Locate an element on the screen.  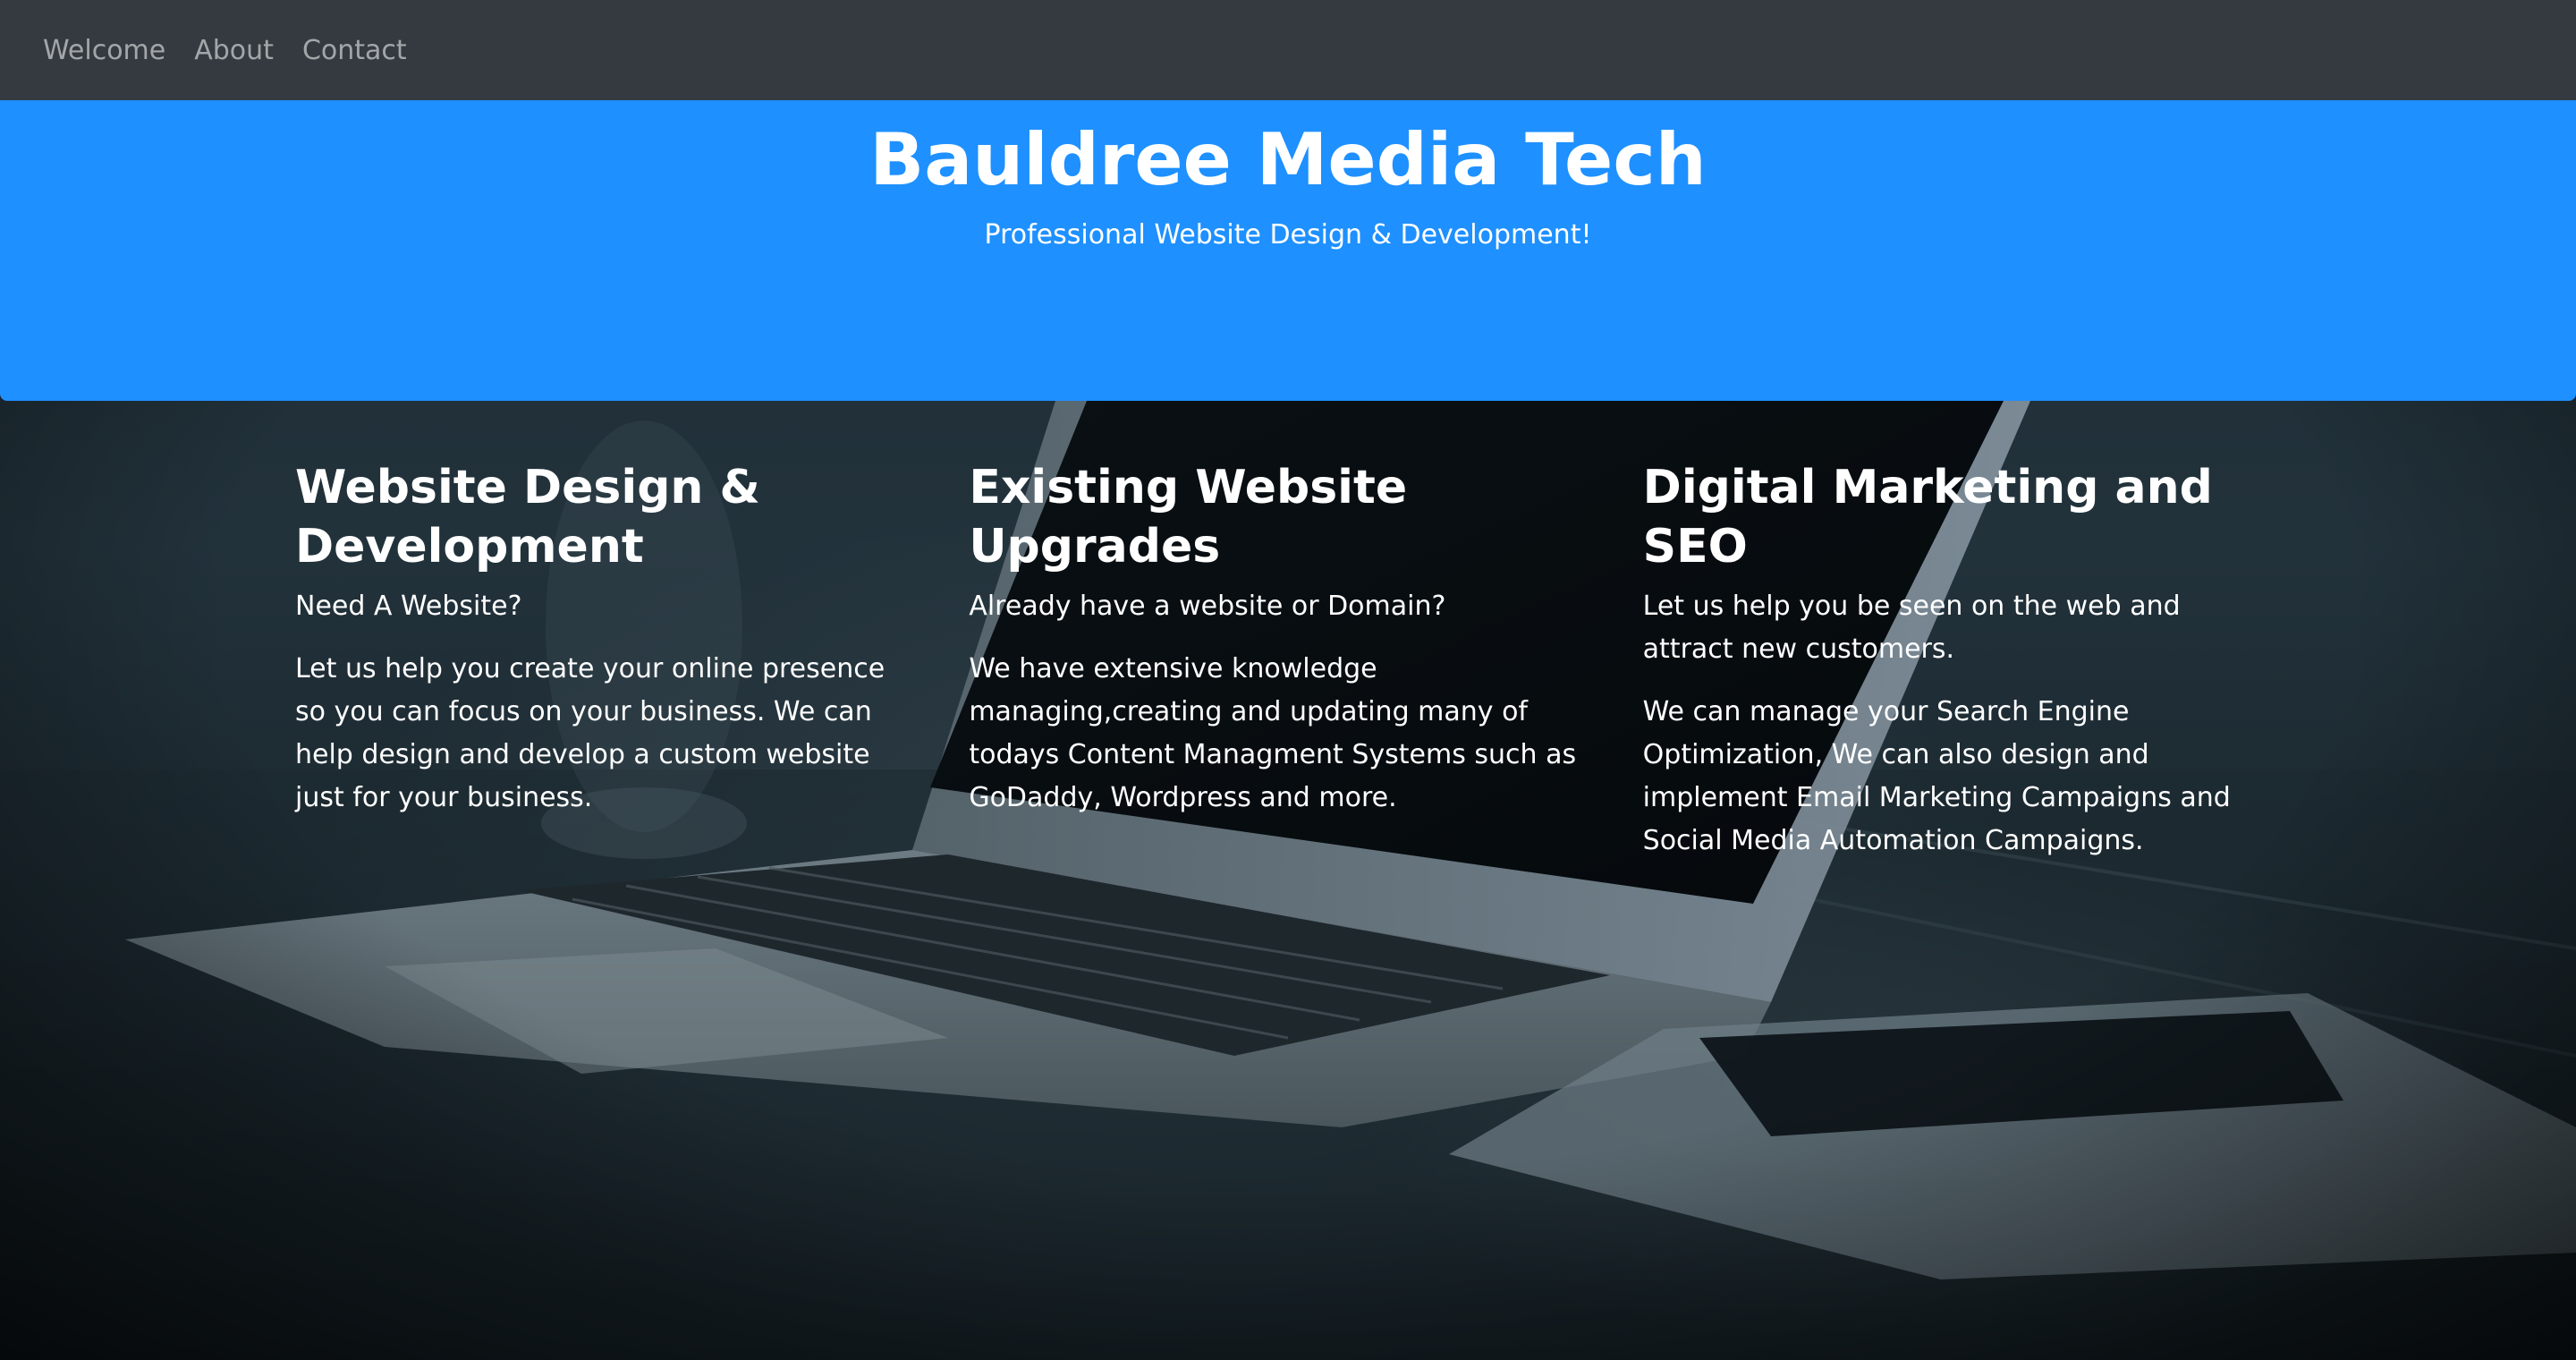
top-navbar: Welcome About Contact is located at coordinates (1288, 50).